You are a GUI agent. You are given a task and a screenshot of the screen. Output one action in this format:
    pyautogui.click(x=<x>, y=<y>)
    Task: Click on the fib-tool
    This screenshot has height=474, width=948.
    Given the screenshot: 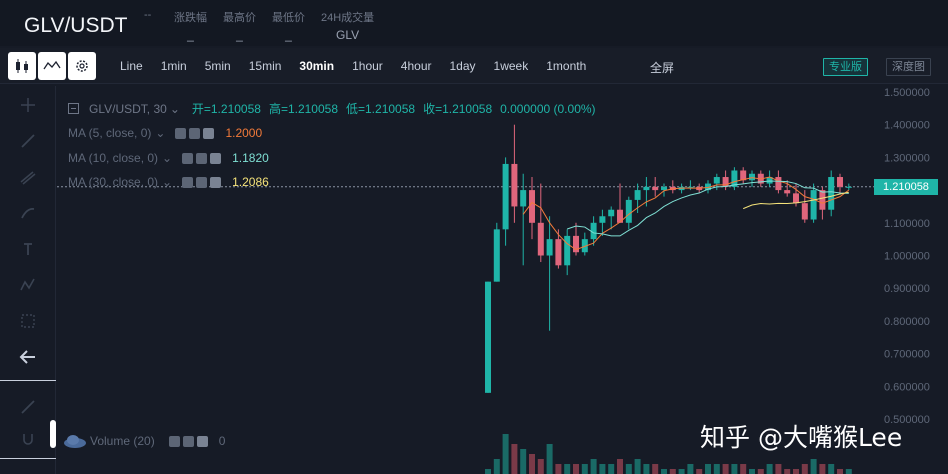 What is the action you would take?
    pyautogui.click(x=28, y=177)
    